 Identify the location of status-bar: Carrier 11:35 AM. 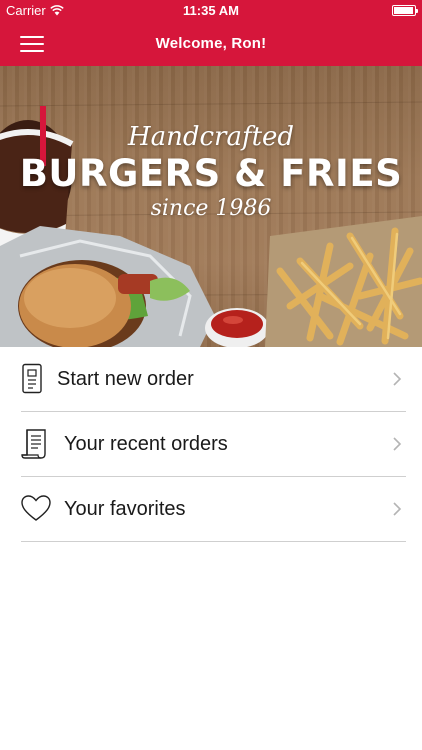
(211, 11).